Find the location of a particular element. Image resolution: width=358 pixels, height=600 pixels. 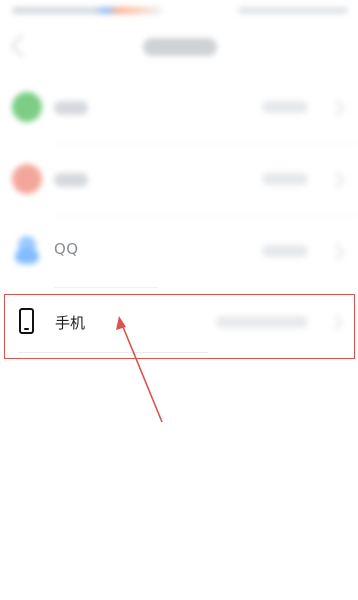

account-row-weibo is located at coordinates (179, 181).